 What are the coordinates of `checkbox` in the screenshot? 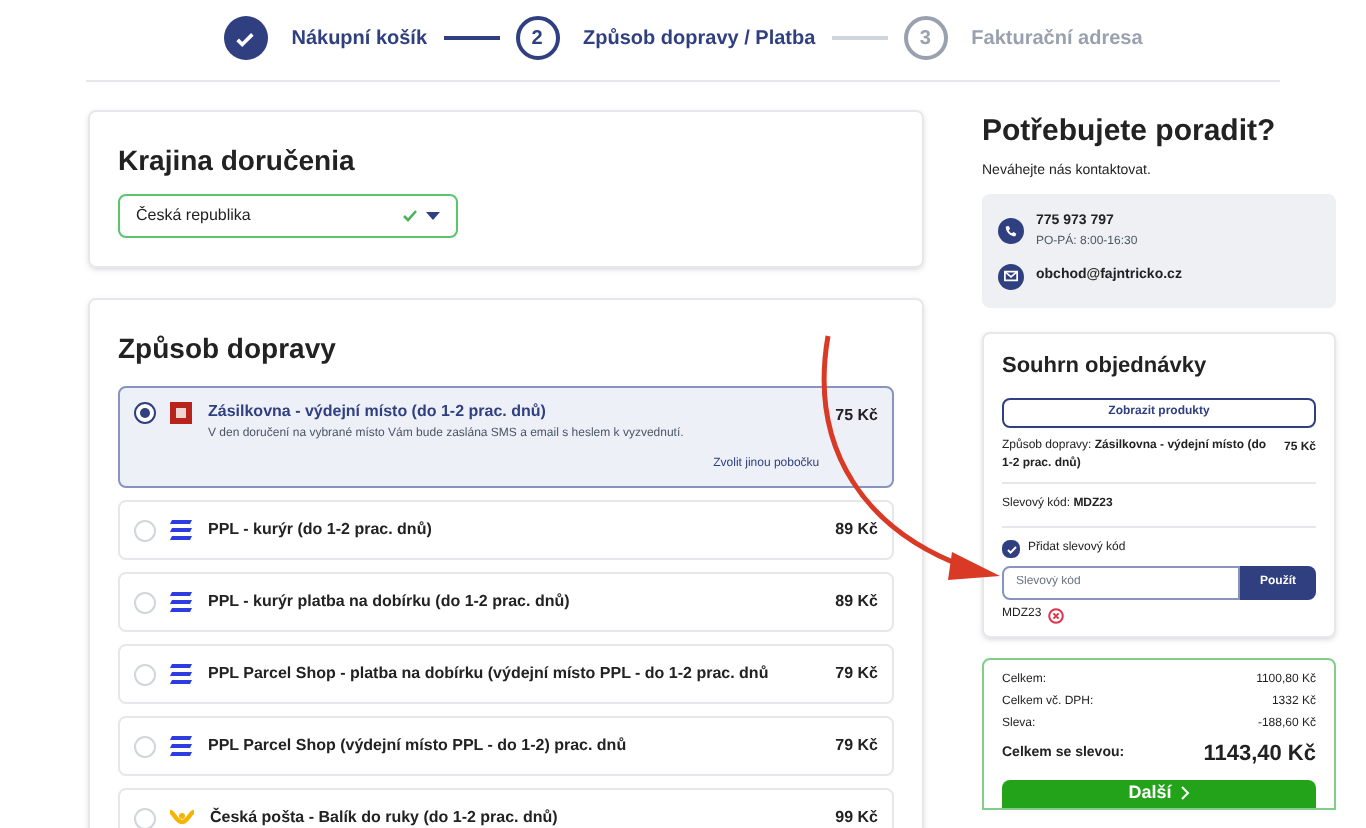 It's located at (1011, 549).